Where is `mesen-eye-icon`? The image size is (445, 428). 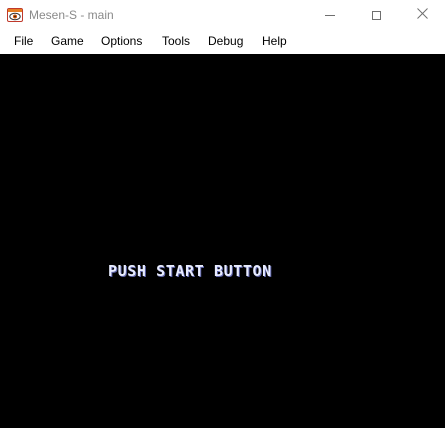
mesen-eye-icon is located at coordinates (15, 15).